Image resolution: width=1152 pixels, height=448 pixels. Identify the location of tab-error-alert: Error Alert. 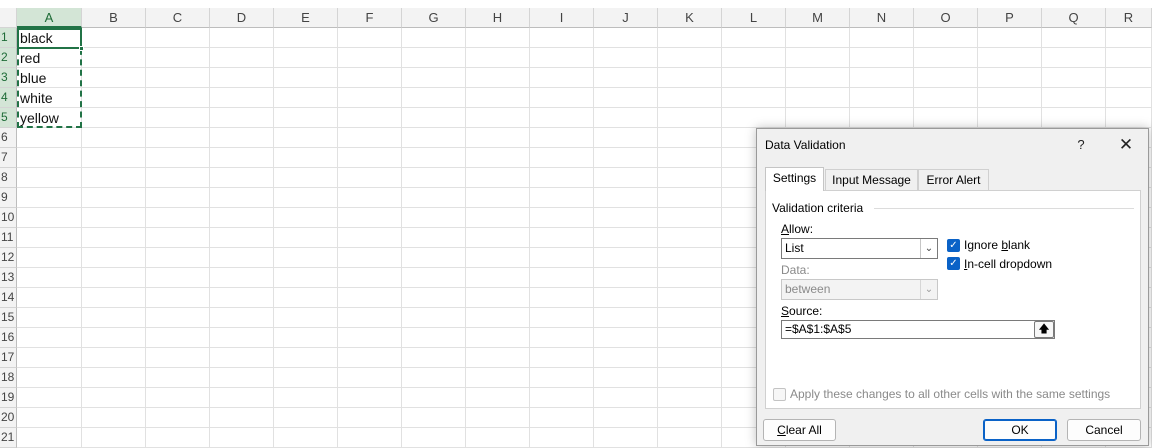
(953, 179).